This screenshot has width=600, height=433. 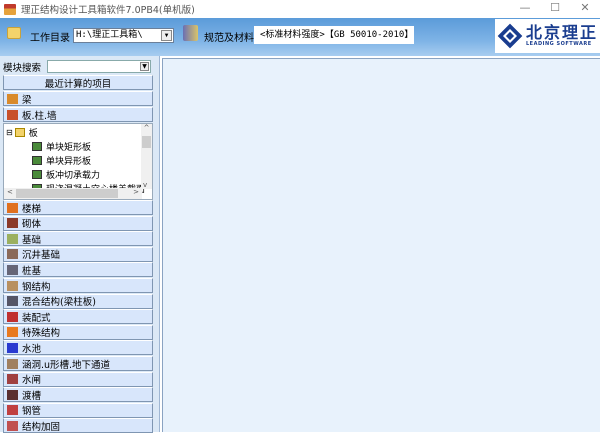 I want to click on module-item-label: 板.柱.墙, so click(x=39, y=116).